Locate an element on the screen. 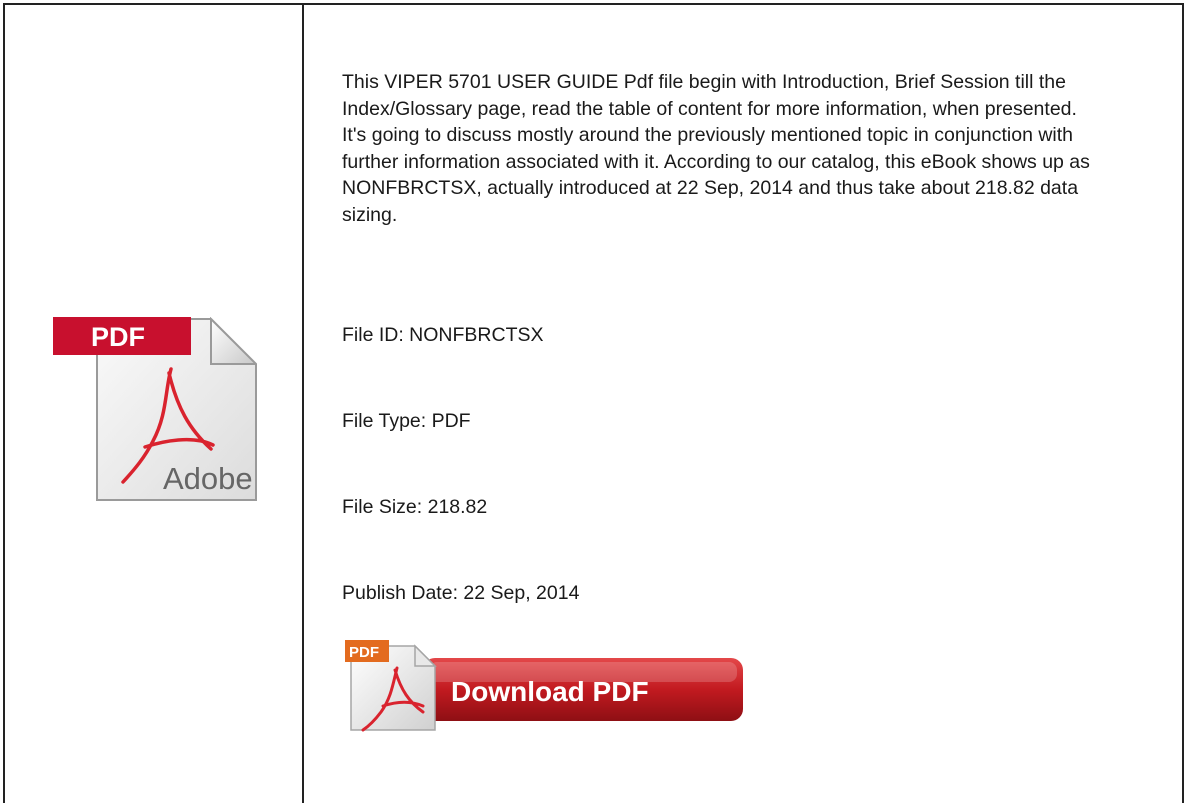  file-type: File Type: PDF is located at coordinates (406, 421).